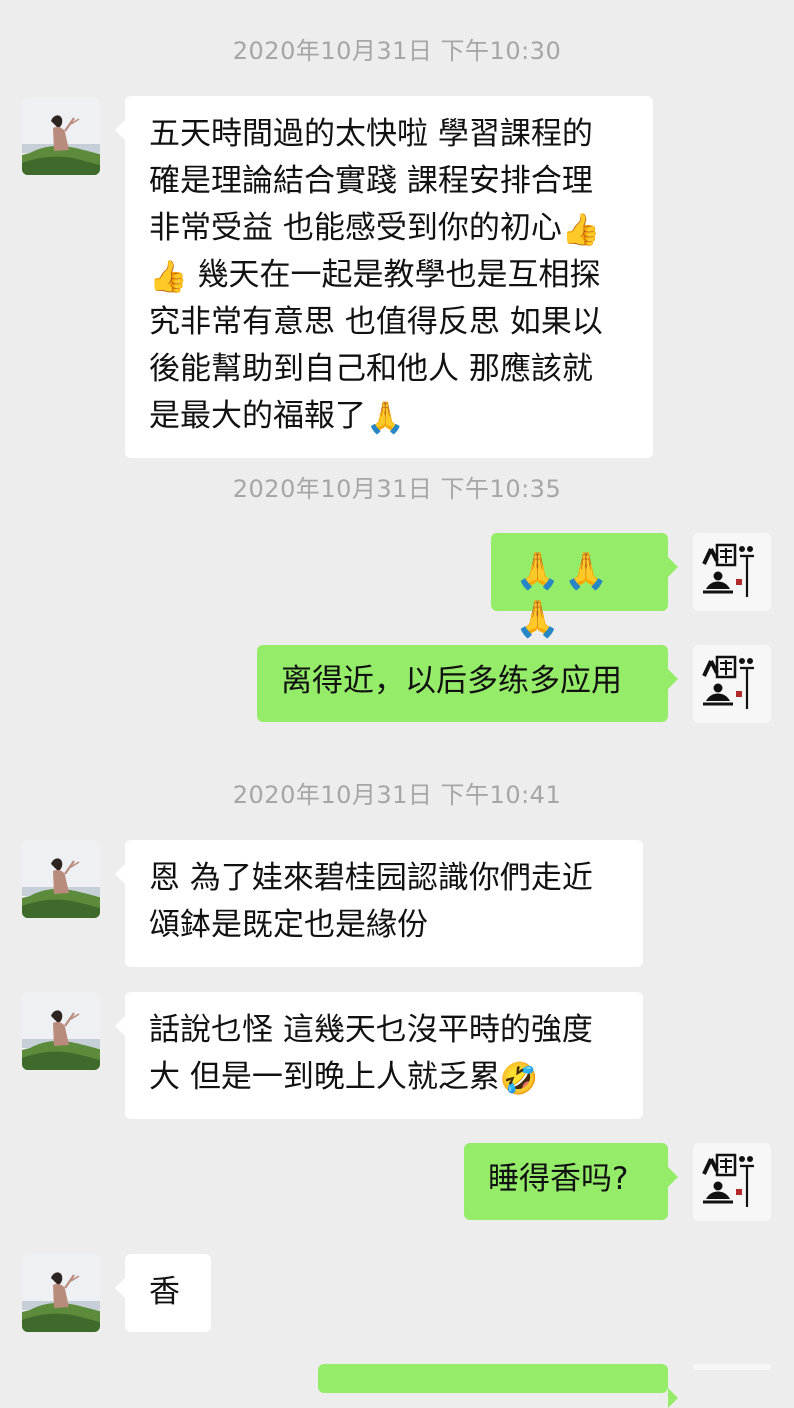 The height and width of the screenshot is (1408, 794). What do you see at coordinates (324, 1077) in the screenshot?
I see `message-text: 大 但是一到晚上人就乏累` at bounding box center [324, 1077].